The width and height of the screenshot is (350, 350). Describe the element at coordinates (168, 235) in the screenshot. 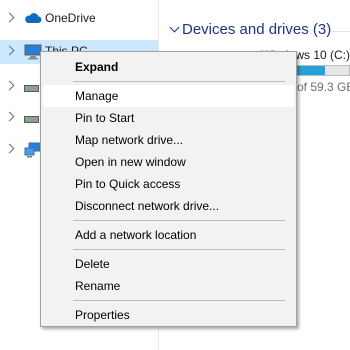

I see `menu-item-add-network-location: Add a network location` at that location.